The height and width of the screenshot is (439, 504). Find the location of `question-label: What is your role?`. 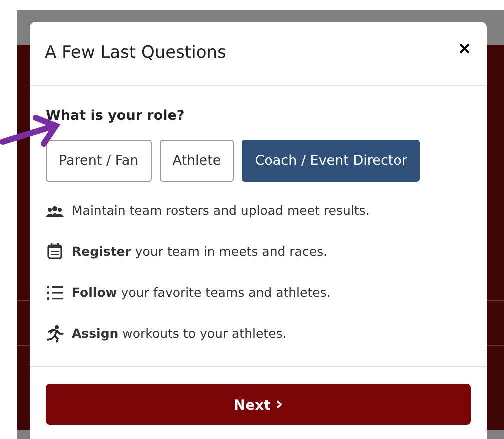

question-label: What is your role? is located at coordinates (116, 116).